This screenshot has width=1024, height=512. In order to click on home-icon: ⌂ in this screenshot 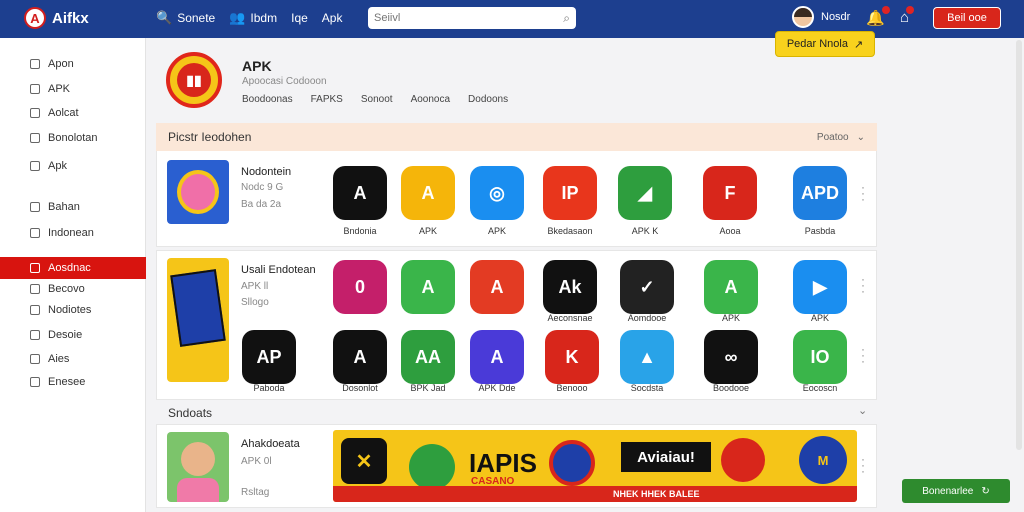, I will do `click(907, 16)`.